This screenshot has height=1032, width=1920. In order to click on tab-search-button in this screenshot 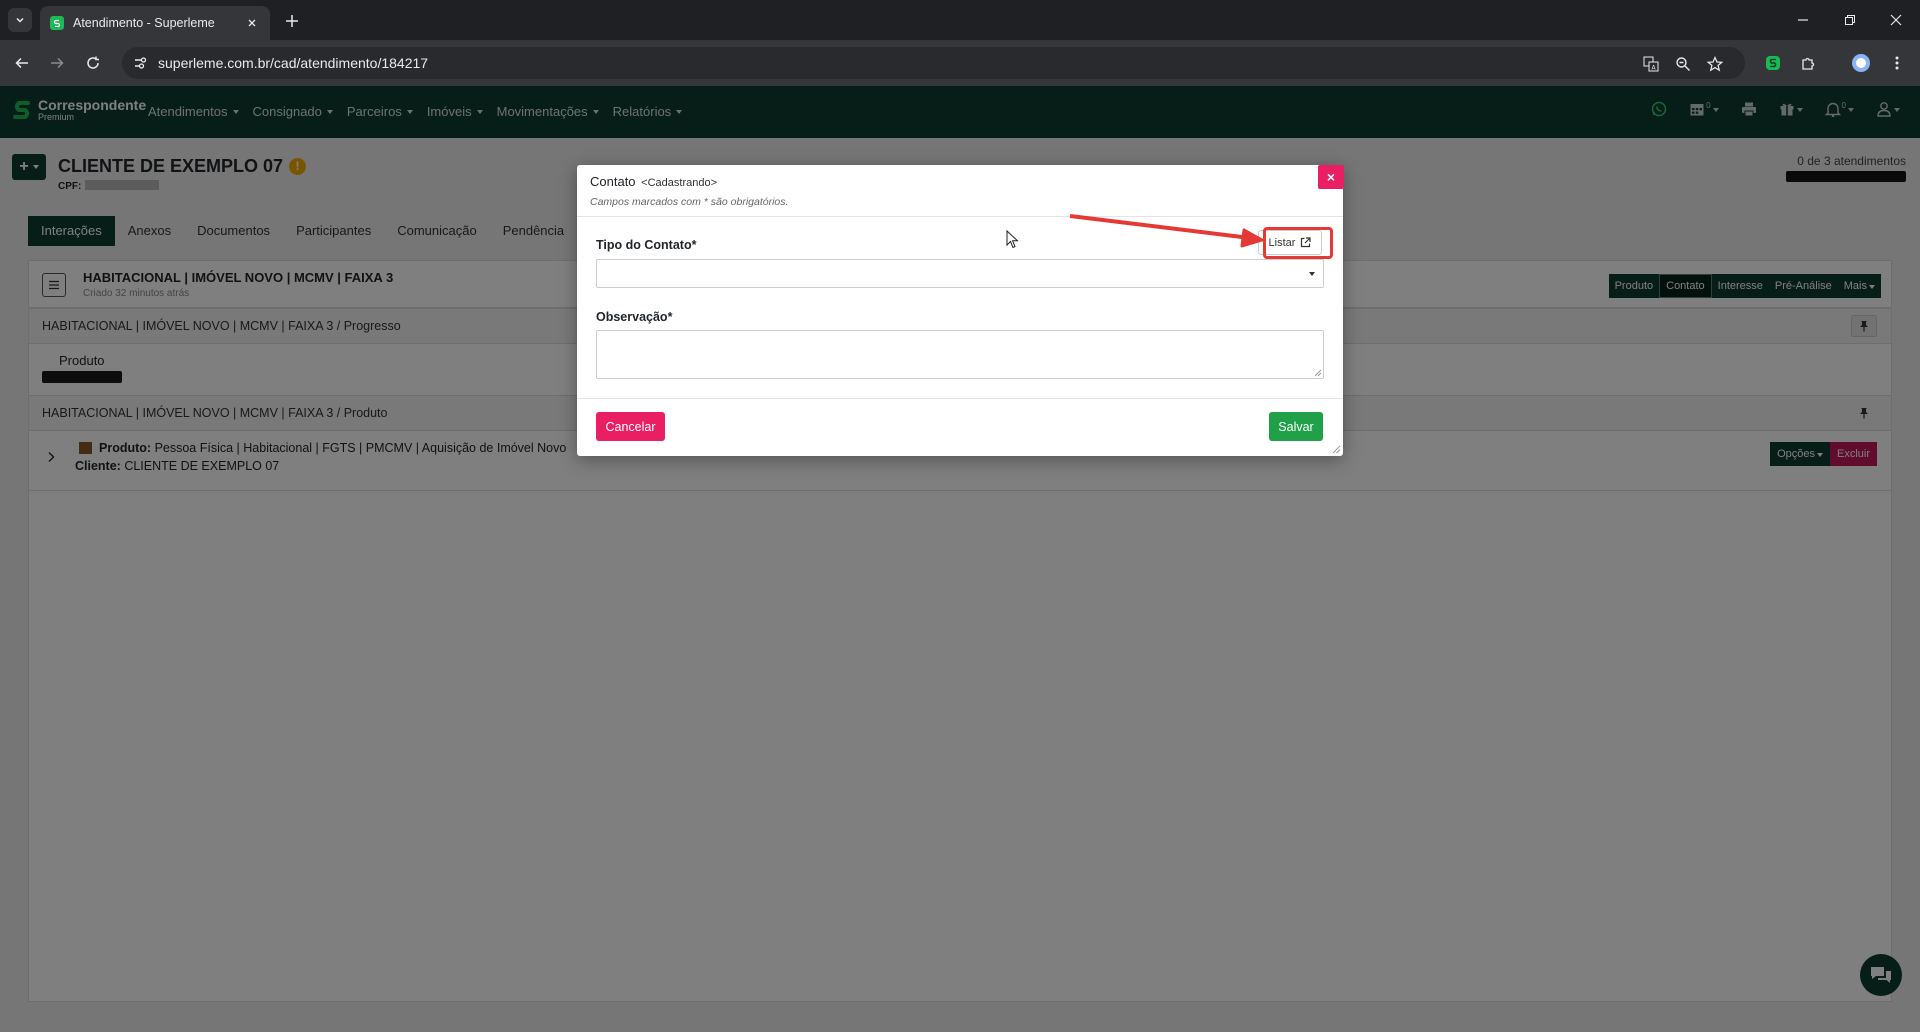, I will do `click(20, 20)`.